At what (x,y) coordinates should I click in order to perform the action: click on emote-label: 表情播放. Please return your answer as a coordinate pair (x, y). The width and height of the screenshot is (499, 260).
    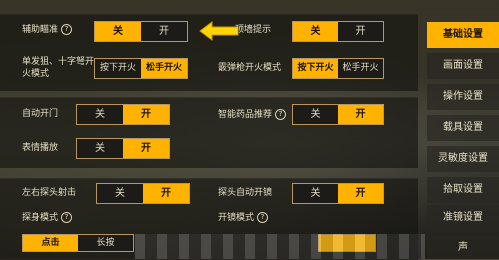
    Looking at the image, I should click on (40, 148).